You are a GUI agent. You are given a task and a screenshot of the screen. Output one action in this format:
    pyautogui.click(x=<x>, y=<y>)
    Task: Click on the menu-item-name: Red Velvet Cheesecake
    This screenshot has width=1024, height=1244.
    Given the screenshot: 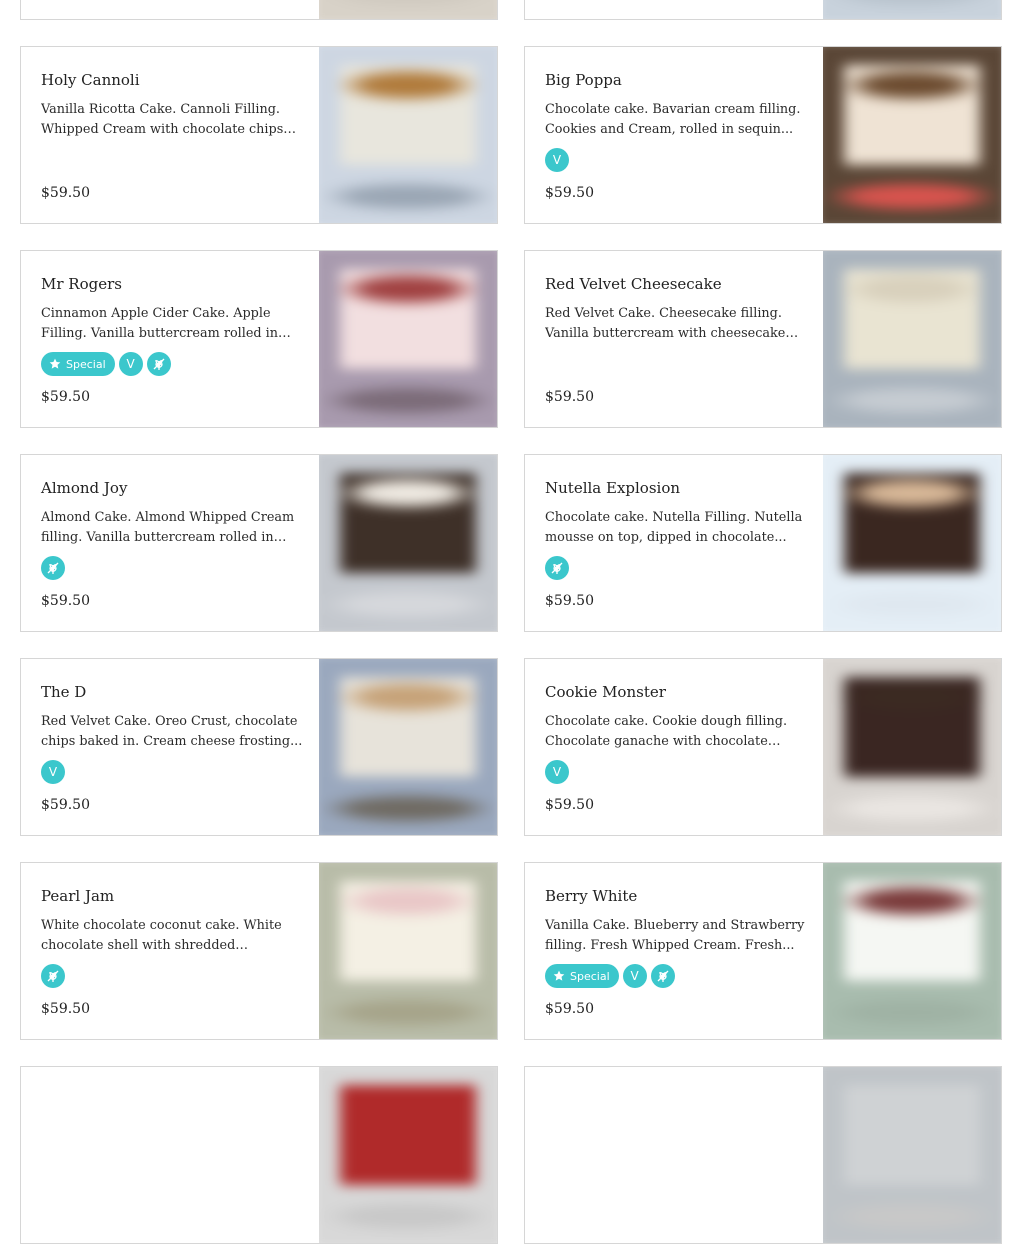 What is the action you would take?
    pyautogui.click(x=633, y=284)
    